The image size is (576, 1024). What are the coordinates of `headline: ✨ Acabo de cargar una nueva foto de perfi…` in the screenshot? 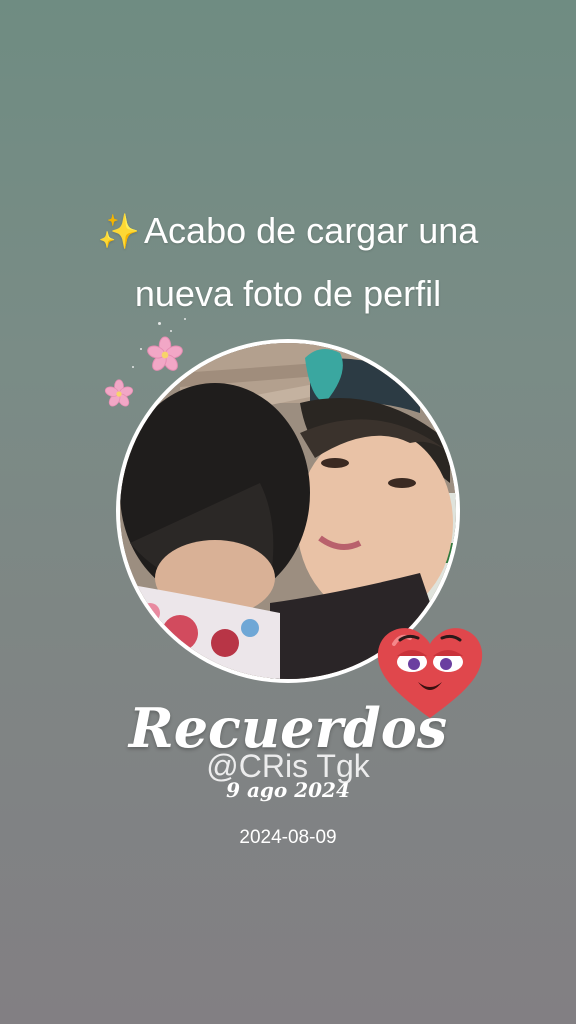 It's located at (288, 262).